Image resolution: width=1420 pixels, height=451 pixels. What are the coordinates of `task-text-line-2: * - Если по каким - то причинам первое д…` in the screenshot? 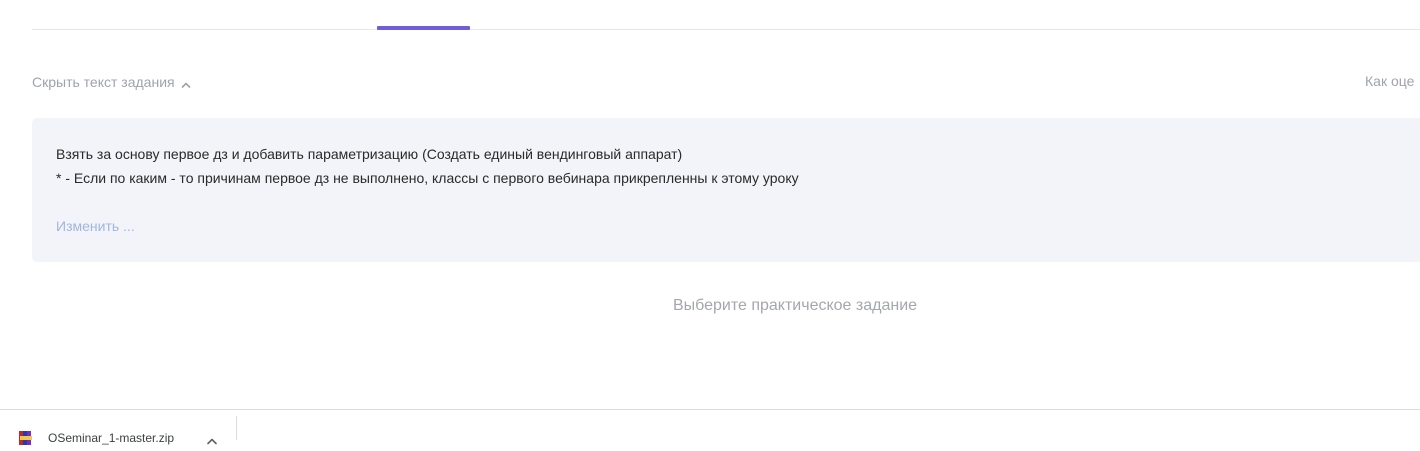 It's located at (427, 178).